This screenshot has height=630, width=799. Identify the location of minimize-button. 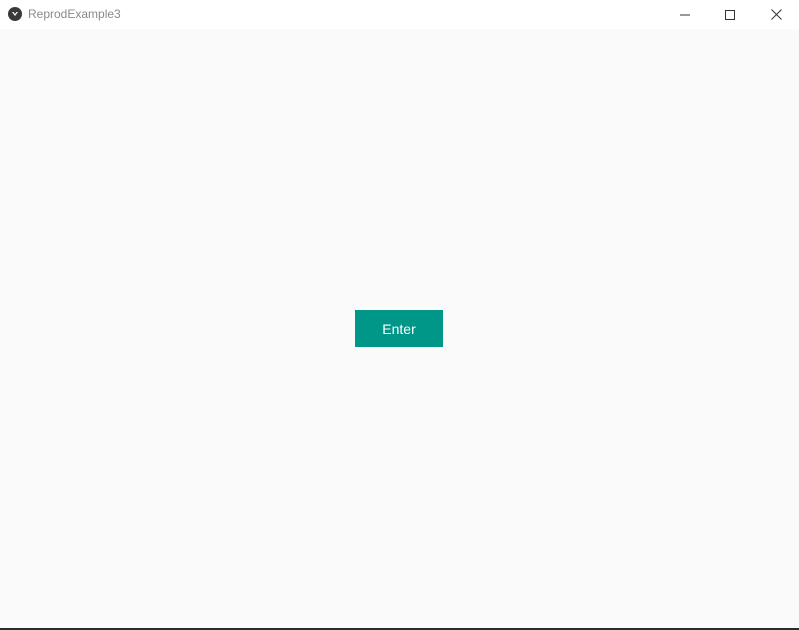
(685, 14).